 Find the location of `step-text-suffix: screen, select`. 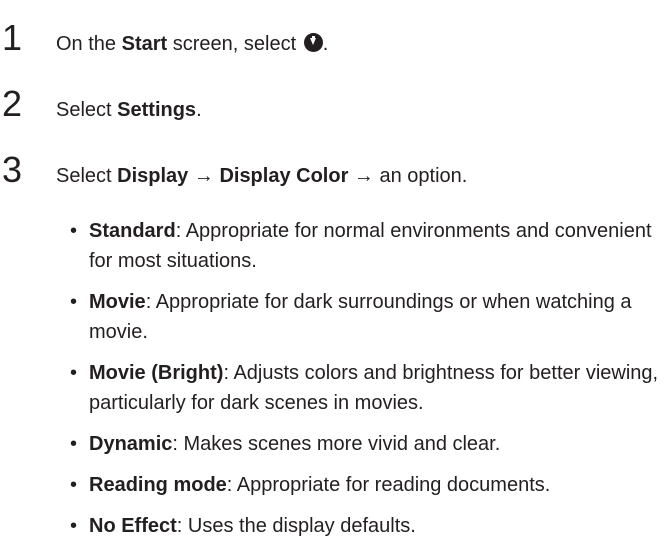

step-text-suffix: screen, select is located at coordinates (234, 44).